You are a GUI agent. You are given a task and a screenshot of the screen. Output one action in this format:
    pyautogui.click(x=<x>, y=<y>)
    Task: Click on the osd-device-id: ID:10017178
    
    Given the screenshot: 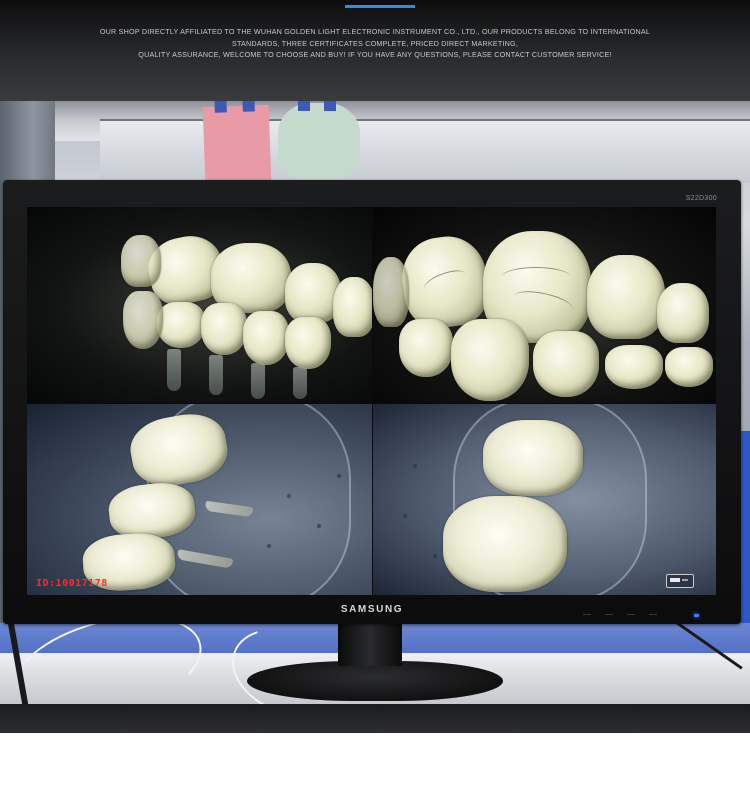 What is the action you would take?
    pyautogui.click(x=72, y=583)
    